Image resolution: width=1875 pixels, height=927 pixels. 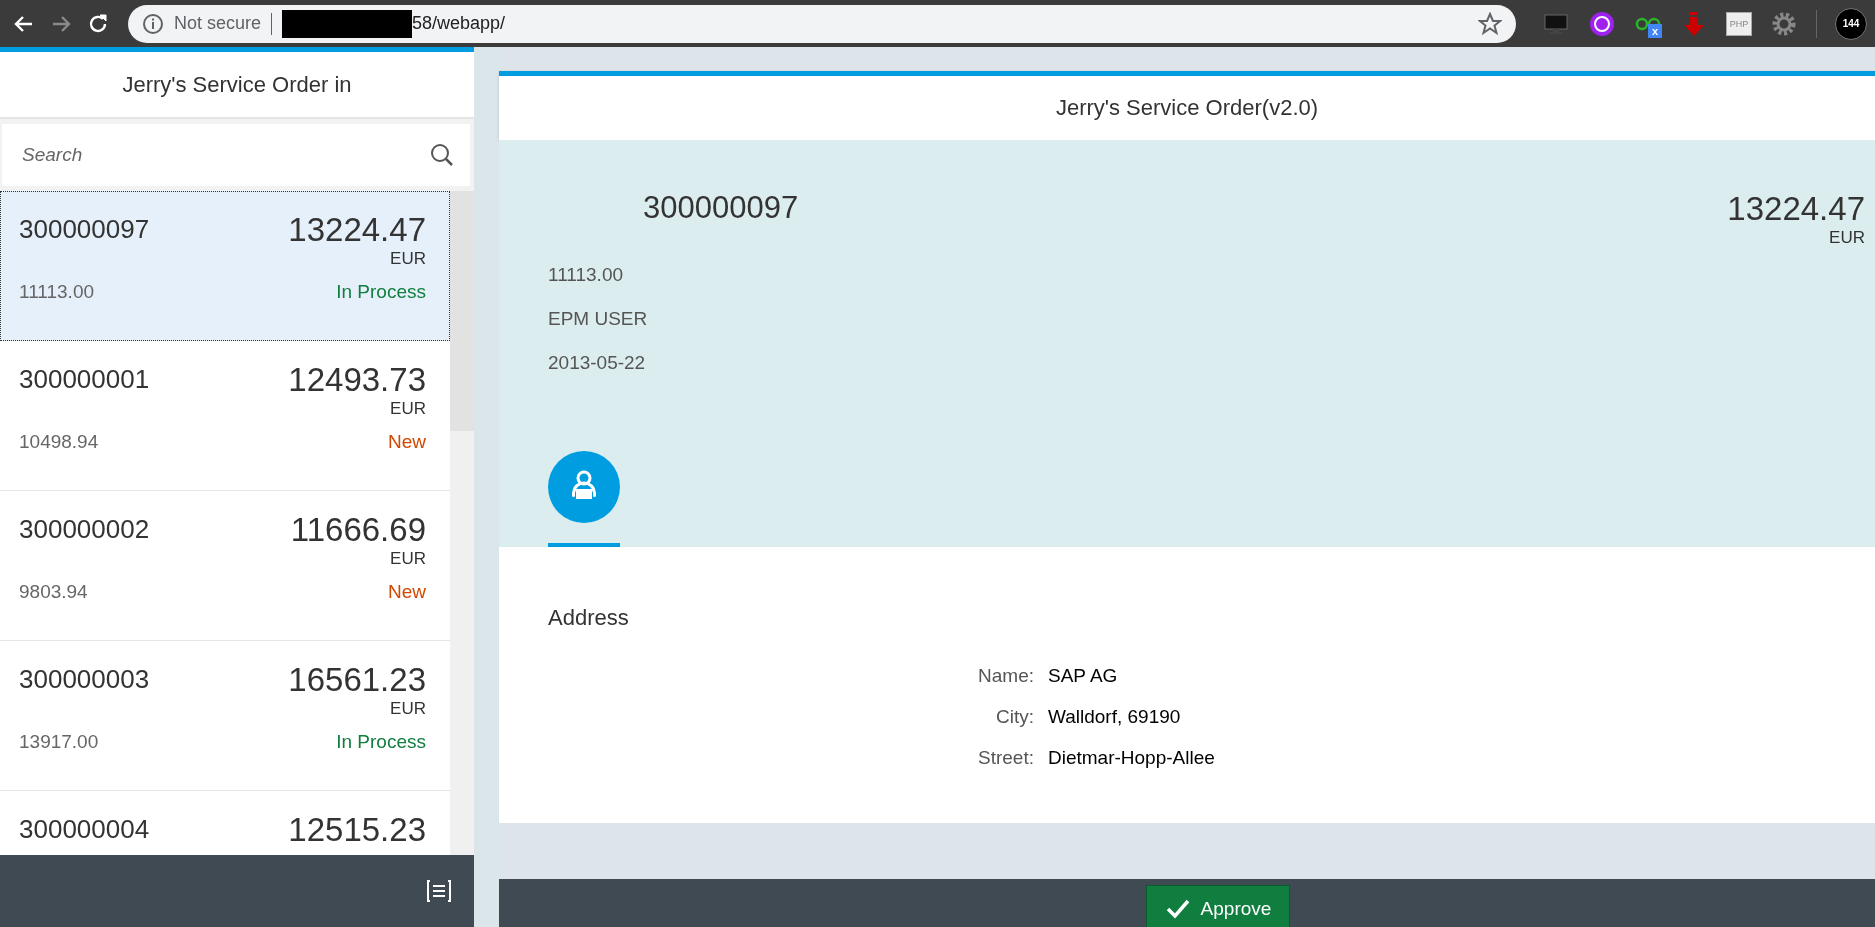 I want to click on profile-avatar: 144, so click(x=1851, y=23).